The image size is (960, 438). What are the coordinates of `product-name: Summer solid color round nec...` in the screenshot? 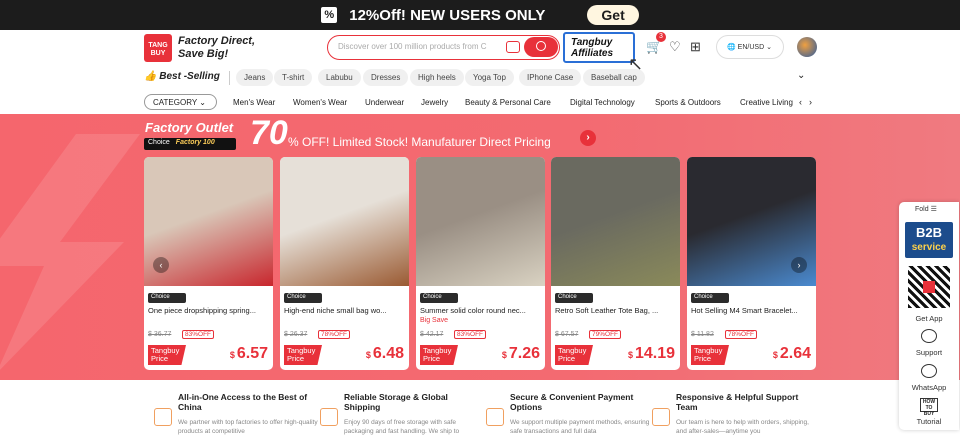 It's located at (481, 310).